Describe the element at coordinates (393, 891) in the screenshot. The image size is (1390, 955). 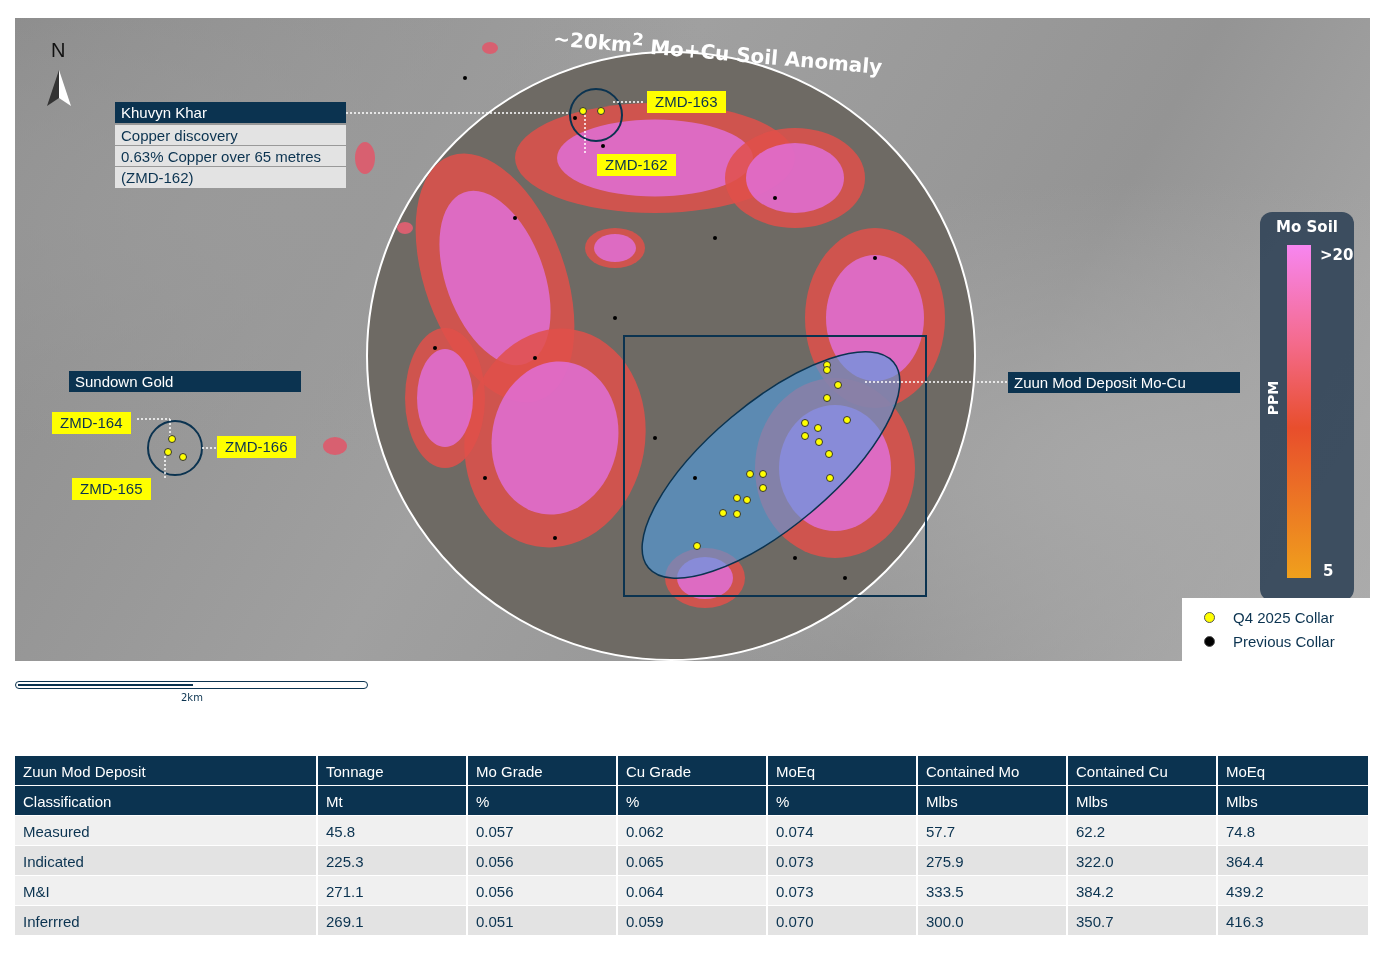
I see `table-cell: 271.1` at that location.